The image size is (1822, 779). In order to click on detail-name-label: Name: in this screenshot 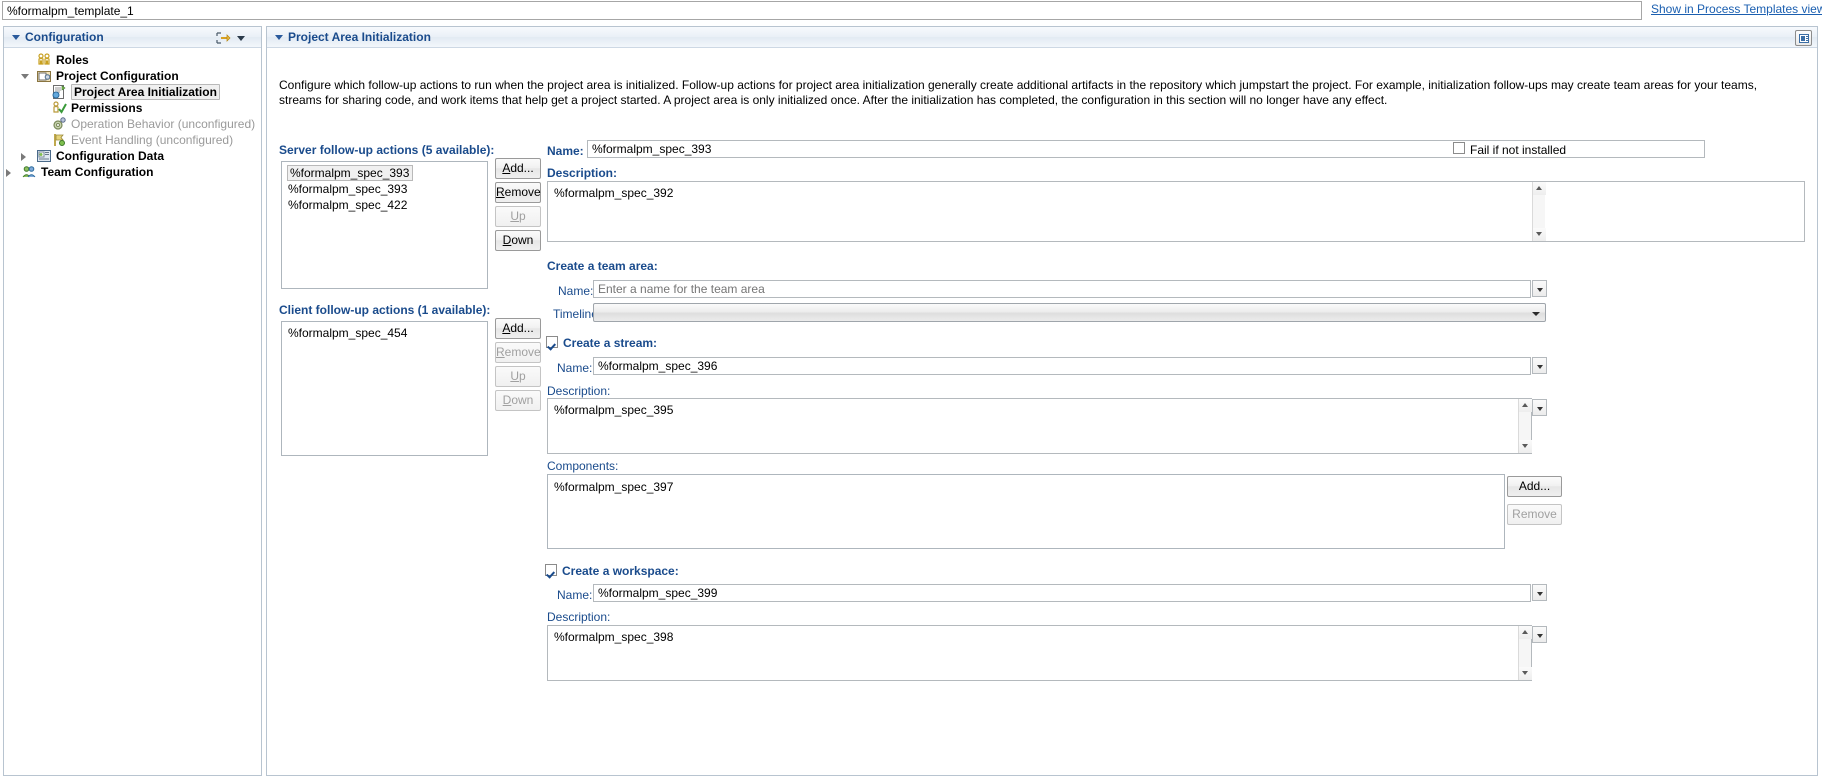, I will do `click(565, 151)`.